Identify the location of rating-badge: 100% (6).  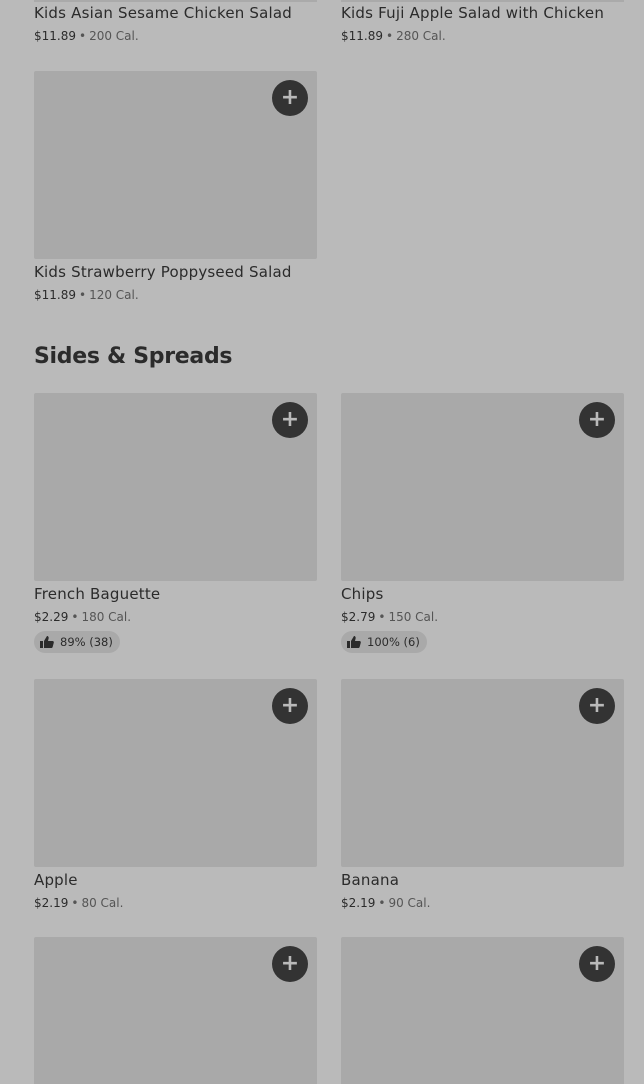
(384, 642).